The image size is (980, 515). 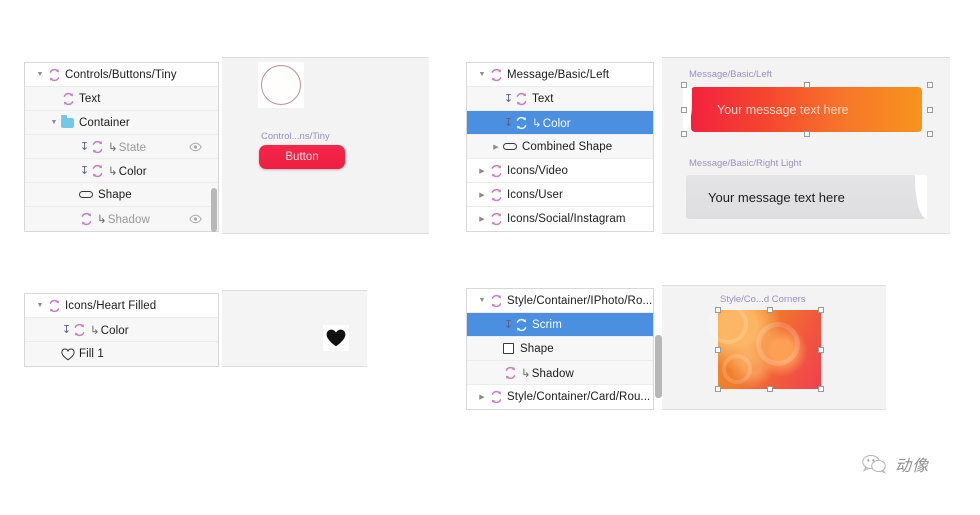 What do you see at coordinates (91, 354) in the screenshot?
I see `layer-row-label: Fill 1` at bounding box center [91, 354].